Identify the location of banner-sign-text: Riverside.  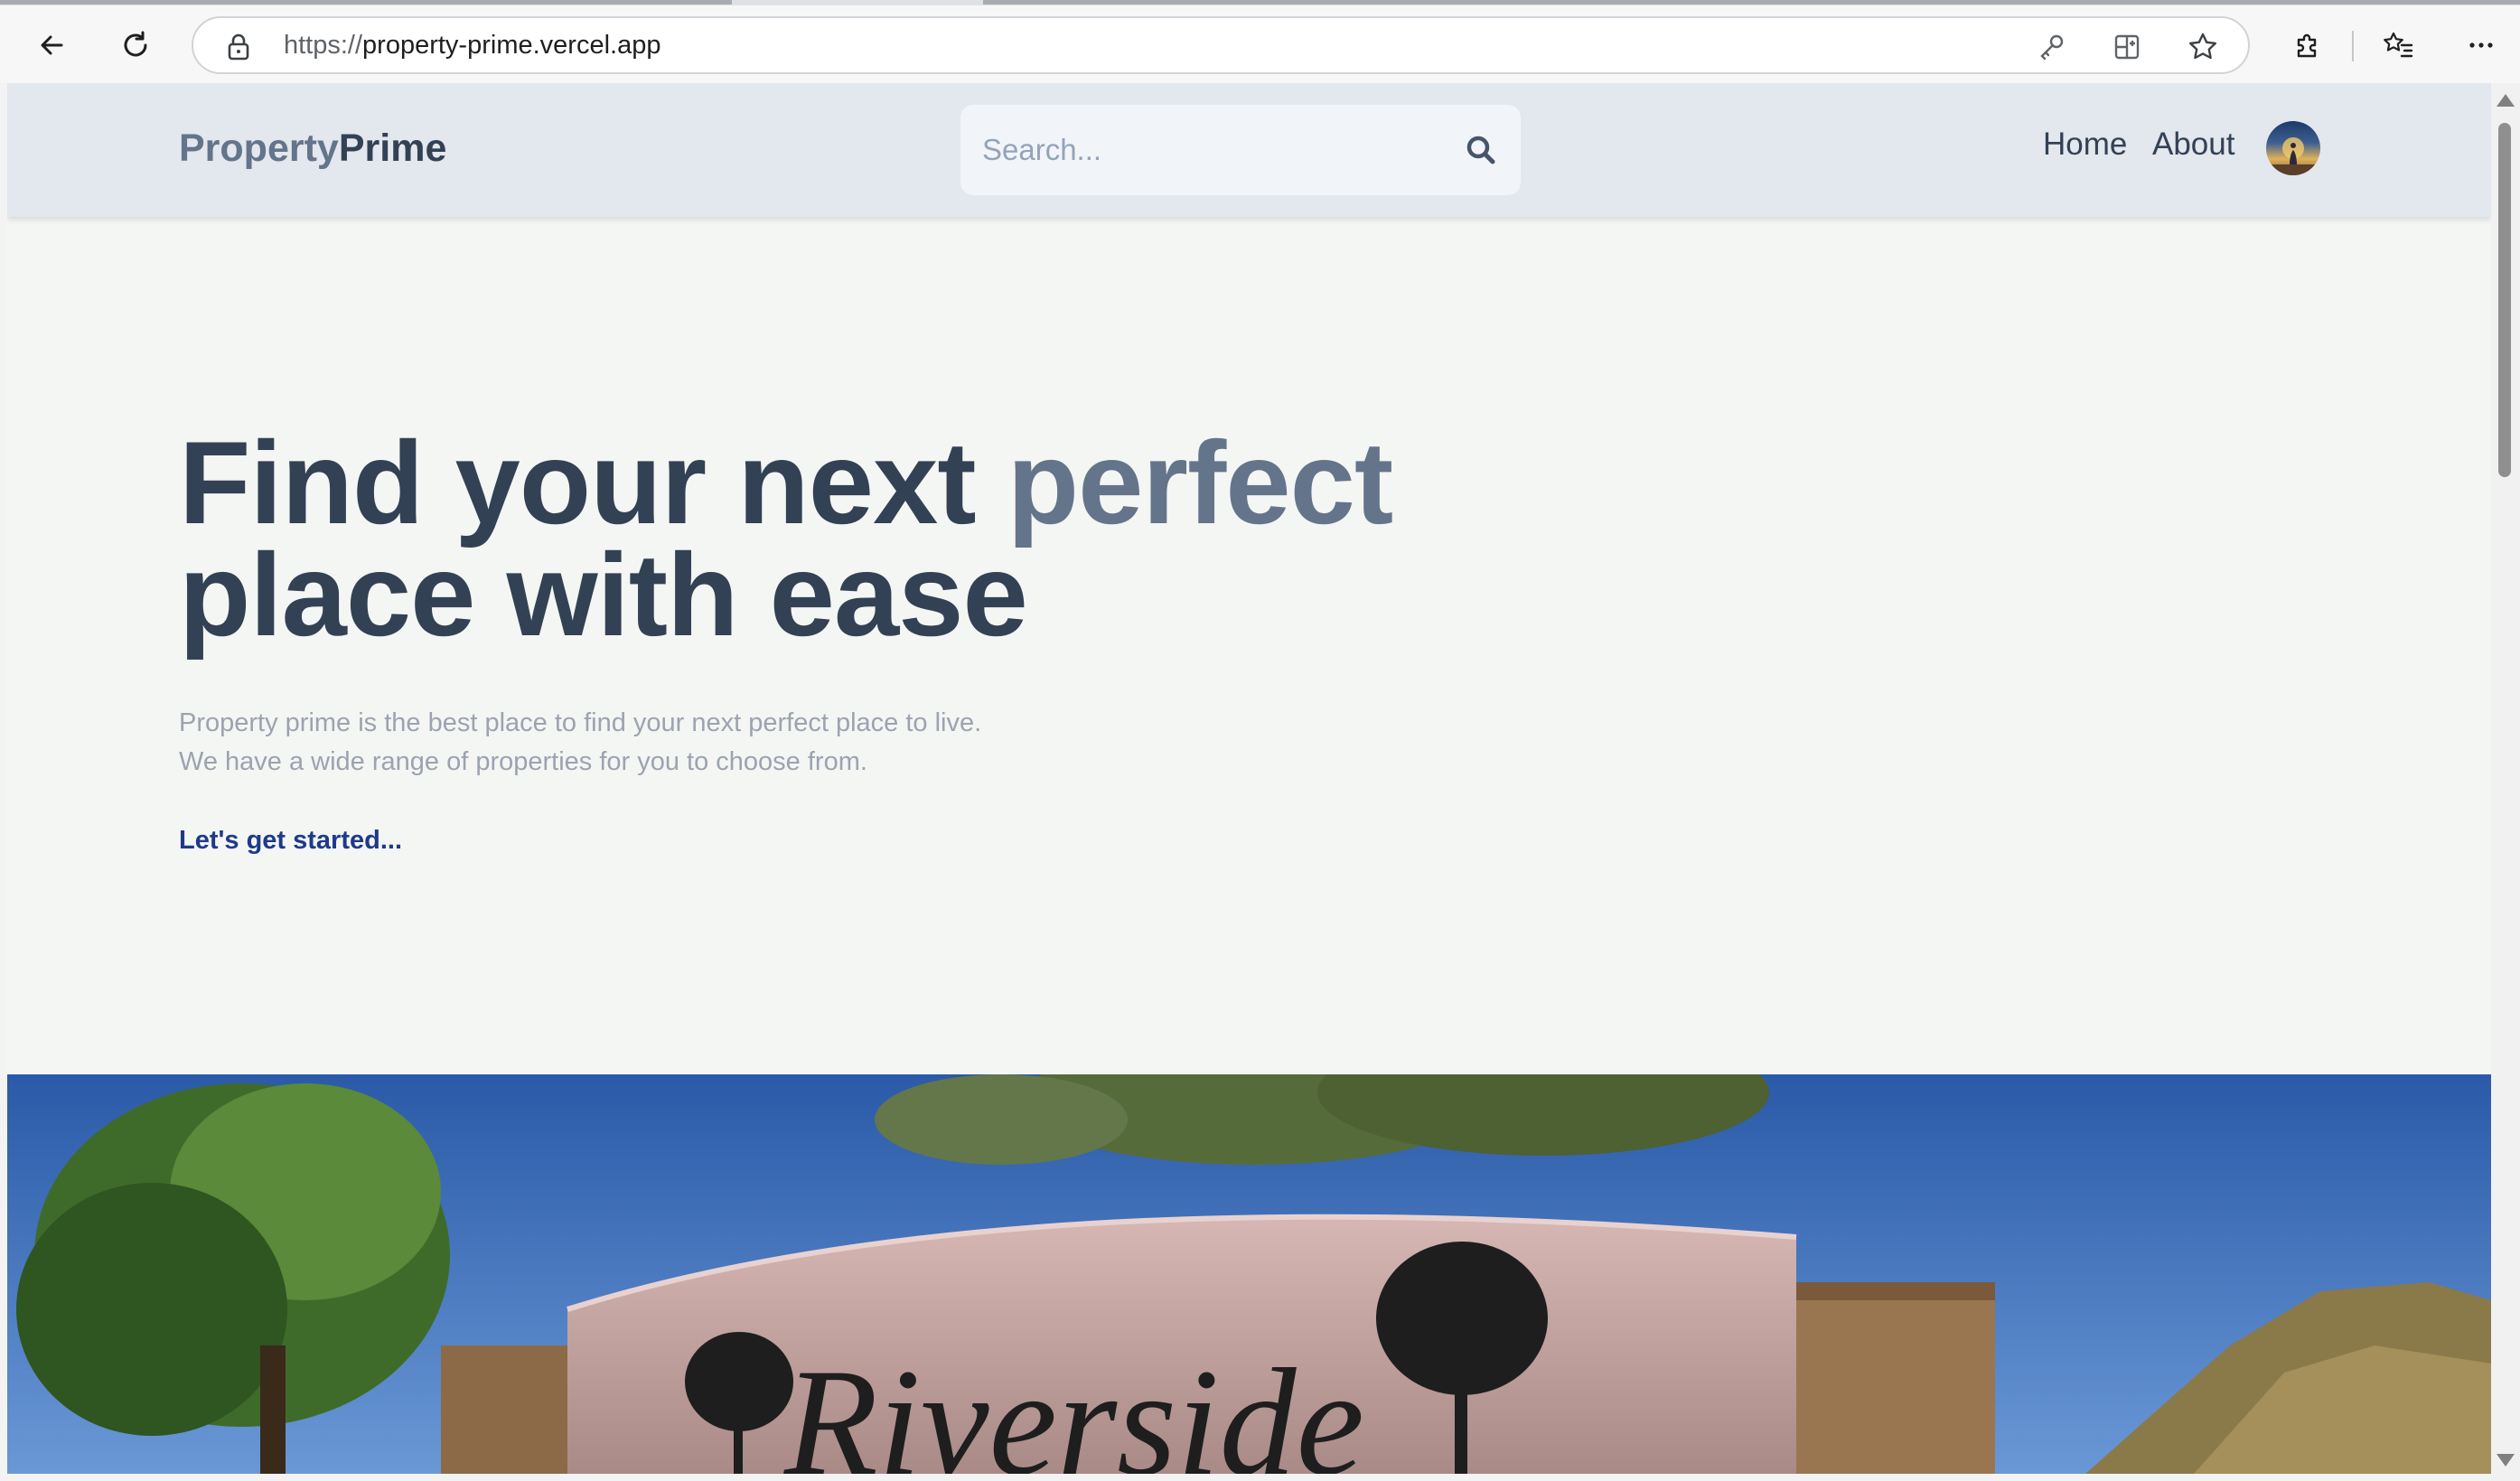
(1073, 1405).